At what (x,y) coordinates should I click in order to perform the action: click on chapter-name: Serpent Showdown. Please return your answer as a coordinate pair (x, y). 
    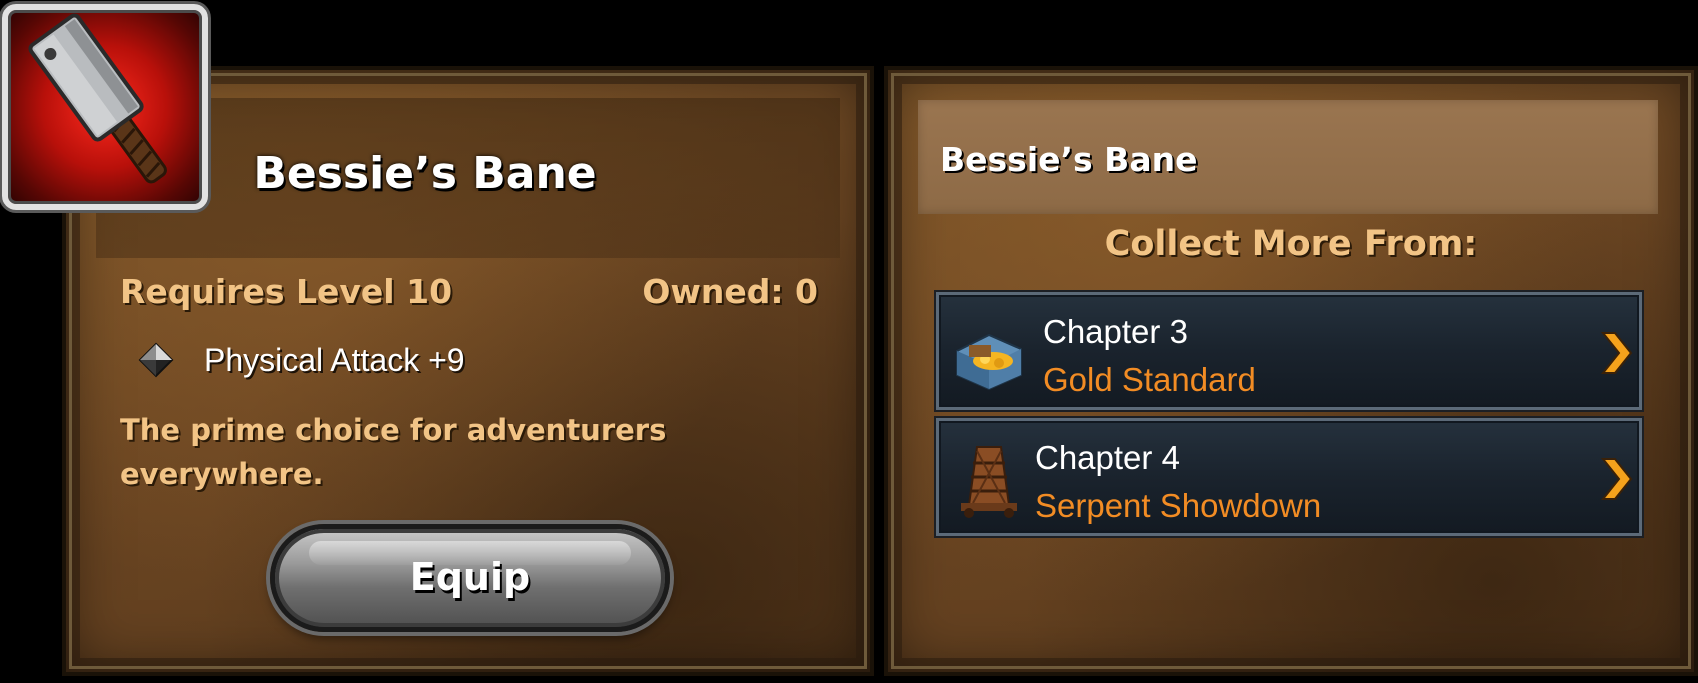
    Looking at the image, I should click on (1178, 505).